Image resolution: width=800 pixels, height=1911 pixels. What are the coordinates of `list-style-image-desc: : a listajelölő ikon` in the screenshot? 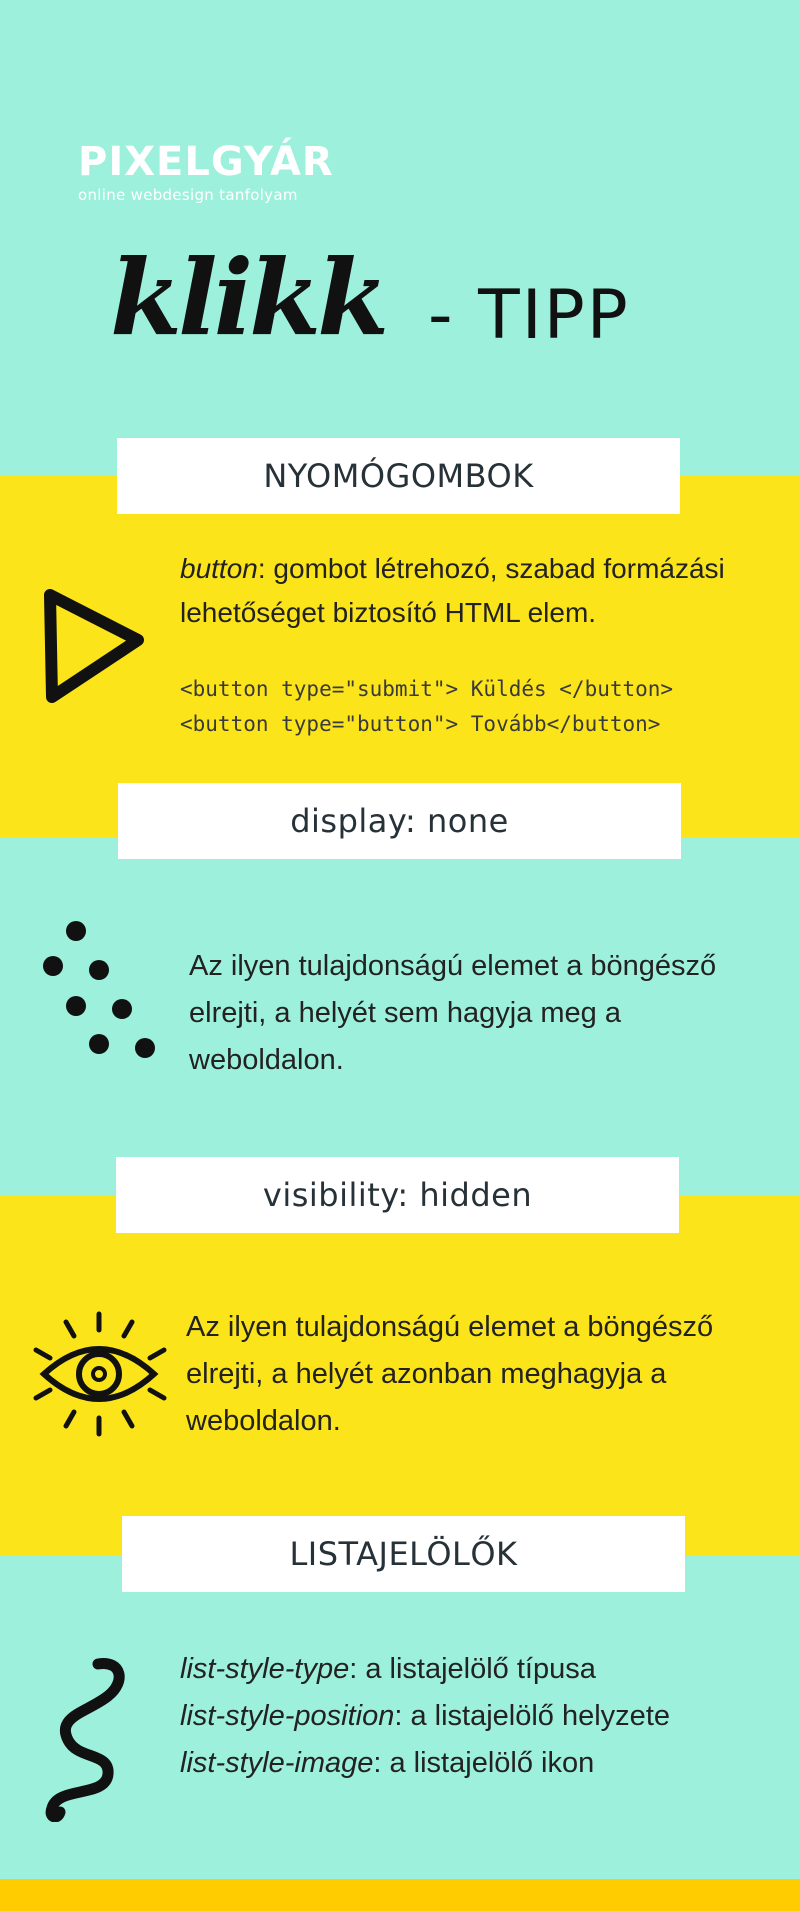 It's located at (484, 1763).